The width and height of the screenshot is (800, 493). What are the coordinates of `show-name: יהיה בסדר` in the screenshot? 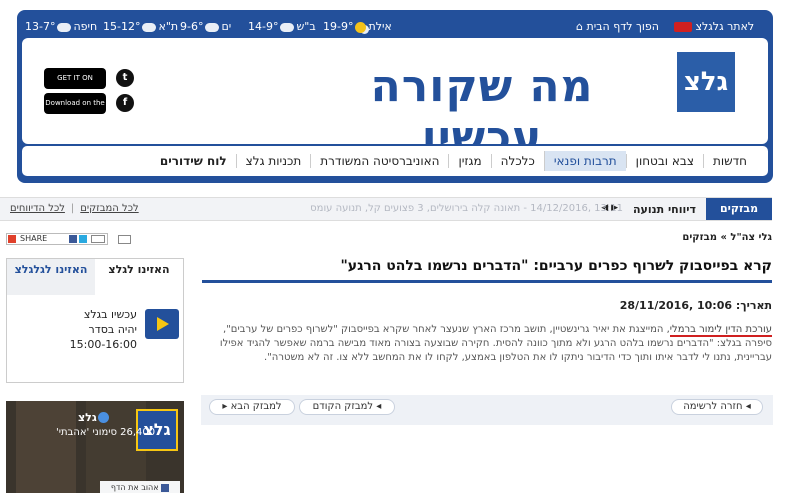 It's located at (112, 329).